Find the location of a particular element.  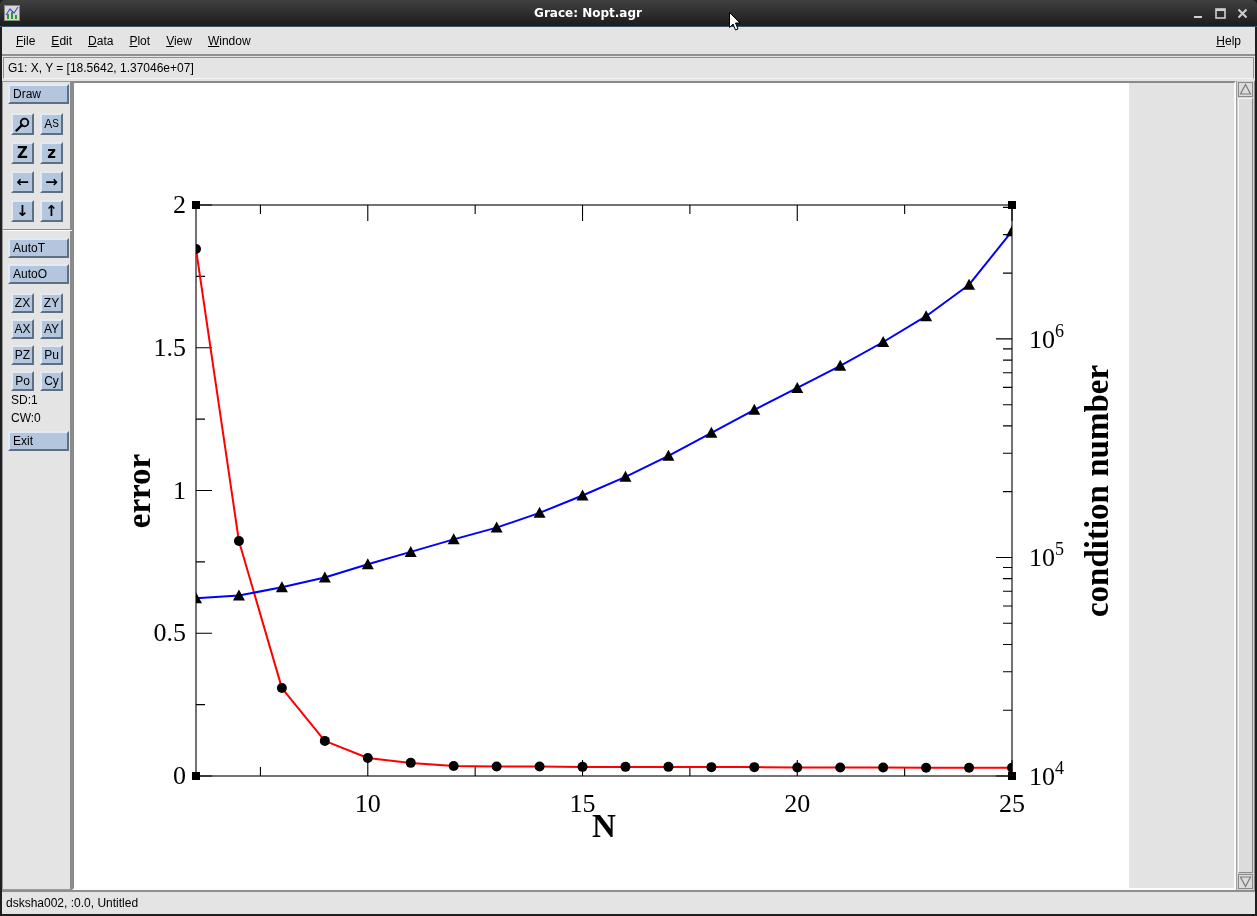

app-chart-icon is located at coordinates (12, 13).